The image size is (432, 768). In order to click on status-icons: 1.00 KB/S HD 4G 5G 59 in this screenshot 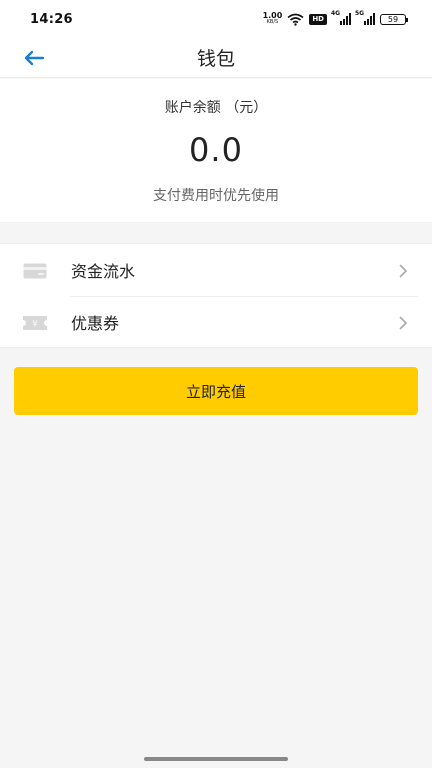, I will do `click(335, 18)`.